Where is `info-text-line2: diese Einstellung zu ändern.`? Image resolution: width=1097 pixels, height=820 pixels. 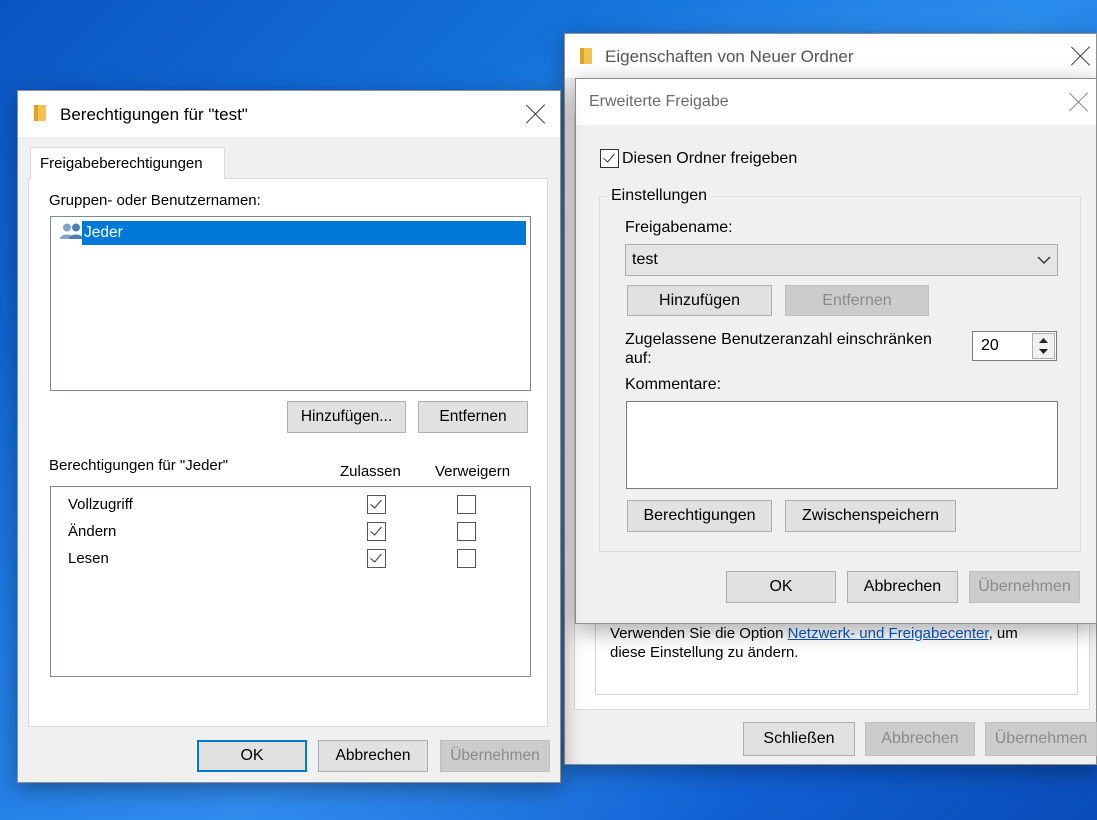 info-text-line2: diese Einstellung zu ändern. is located at coordinates (704, 652).